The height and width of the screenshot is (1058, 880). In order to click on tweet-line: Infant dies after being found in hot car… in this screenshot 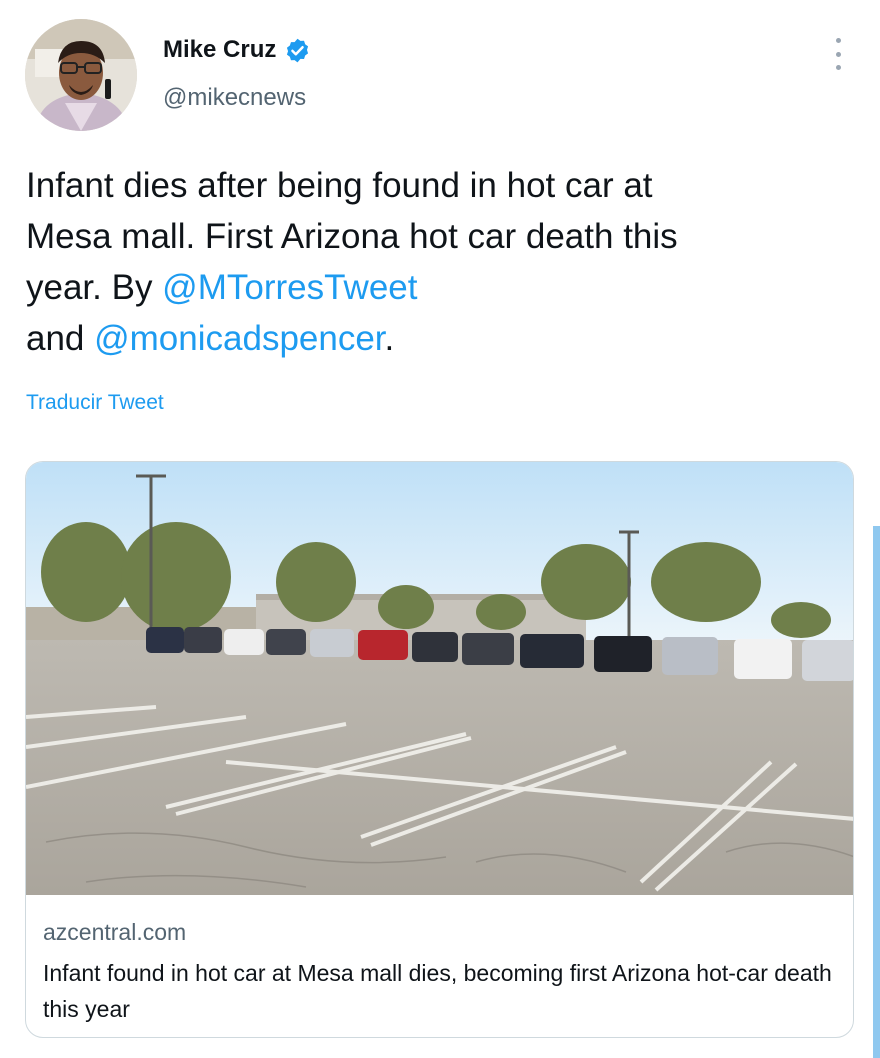, I will do `click(339, 185)`.